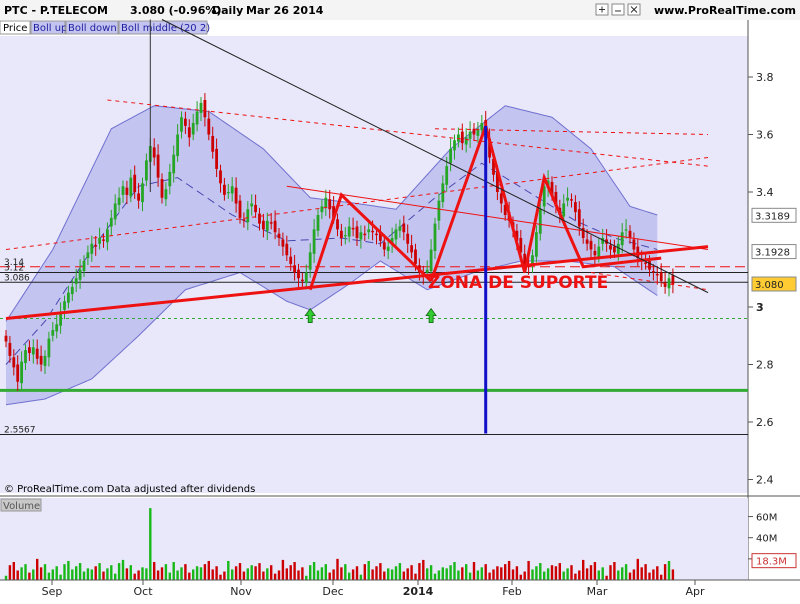  What do you see at coordinates (511, 591) in the screenshot?
I see `x-tick-label: Feb` at bounding box center [511, 591].